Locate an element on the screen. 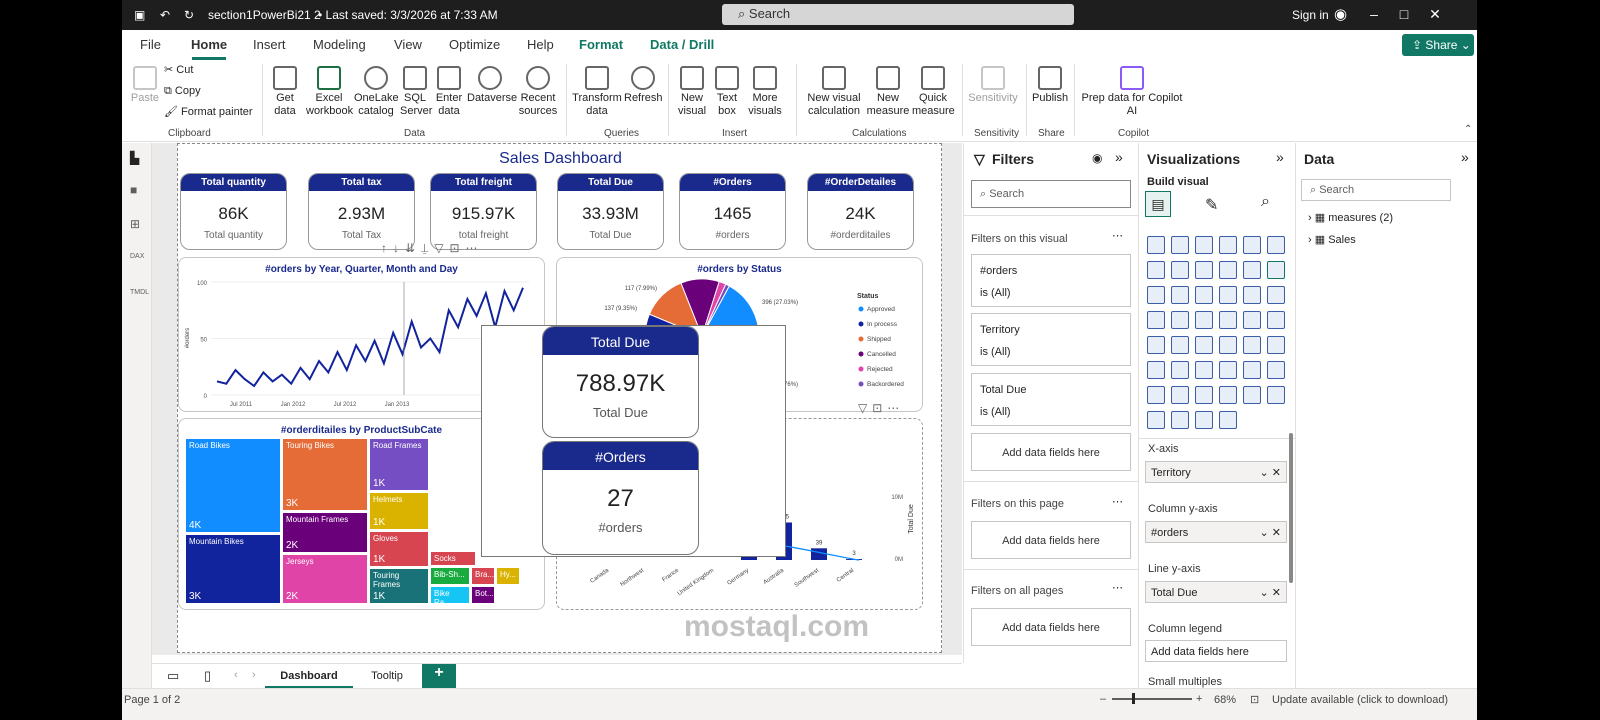  treemap-tile: Road Bikes 4K is located at coordinates (233, 485).